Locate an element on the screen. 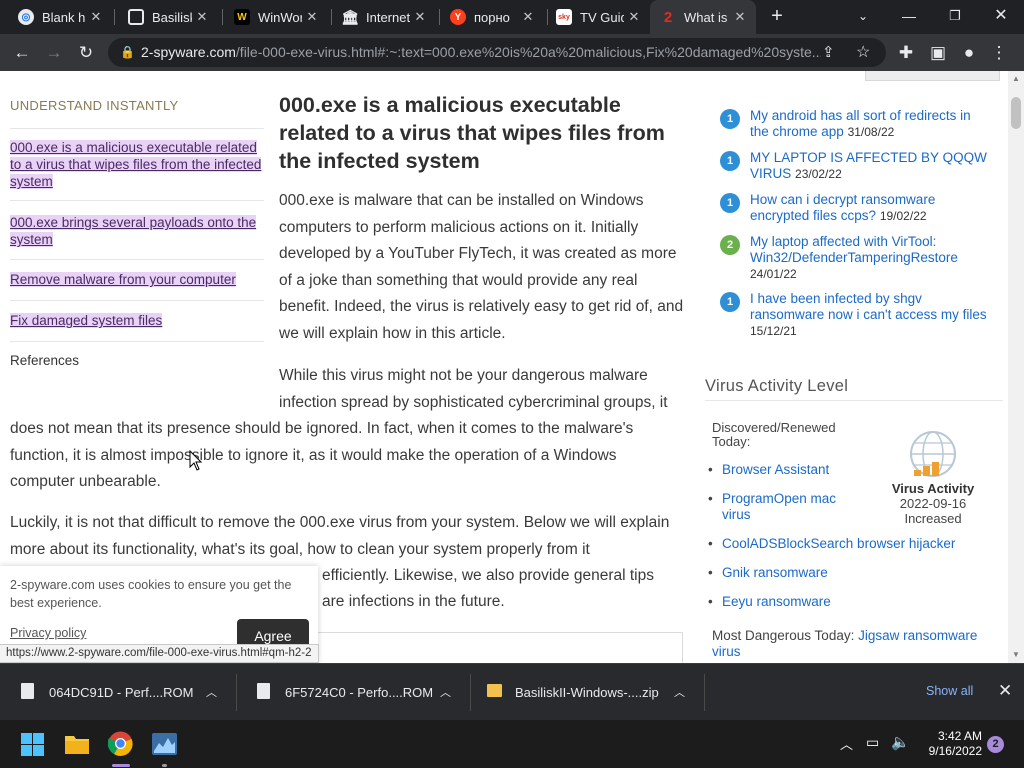  volume-icon: 🔈 is located at coordinates (900, 742).